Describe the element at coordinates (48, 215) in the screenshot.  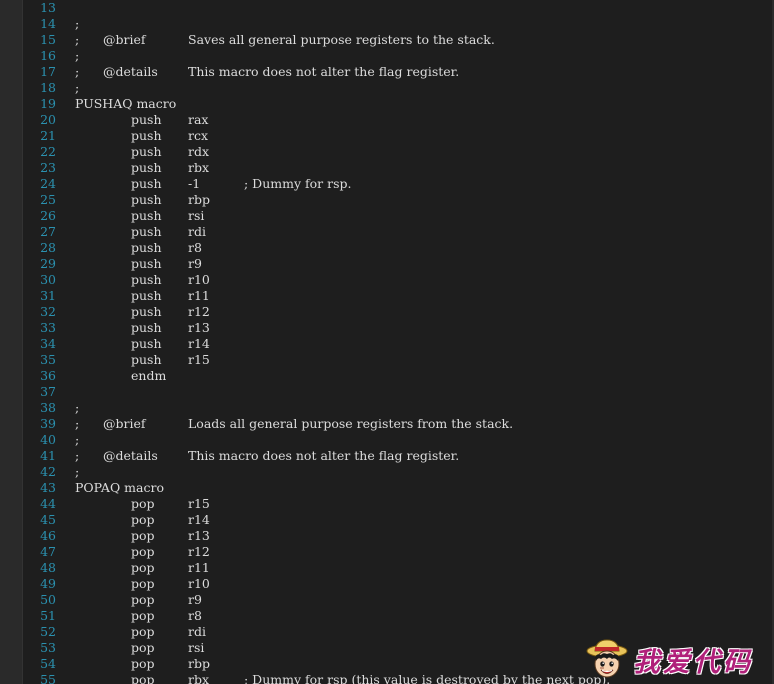
I see `line-number: 26` at that location.